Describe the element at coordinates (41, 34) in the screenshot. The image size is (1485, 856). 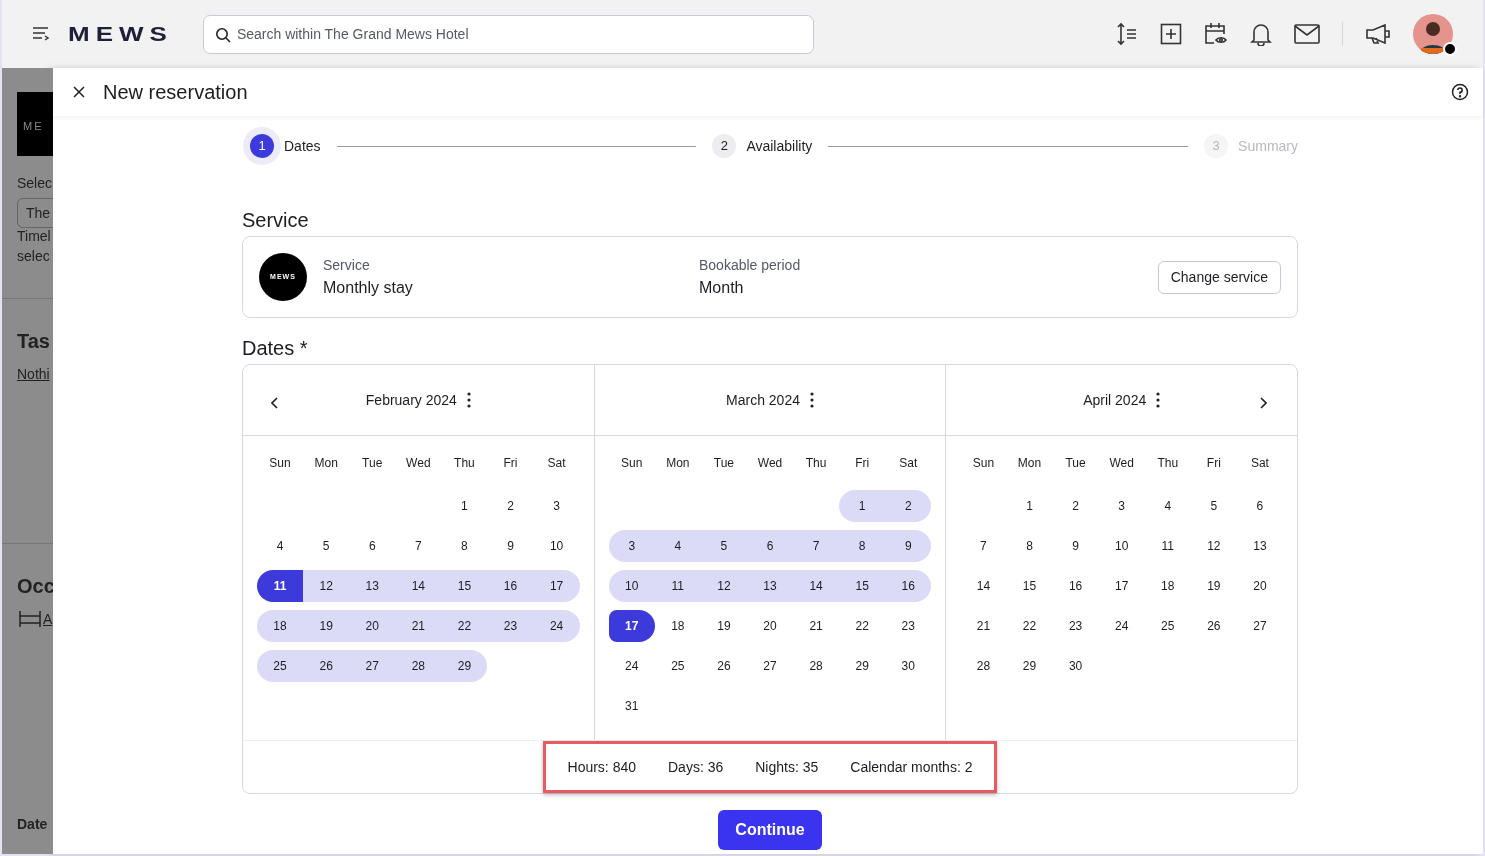
I see `menu-icon` at that location.